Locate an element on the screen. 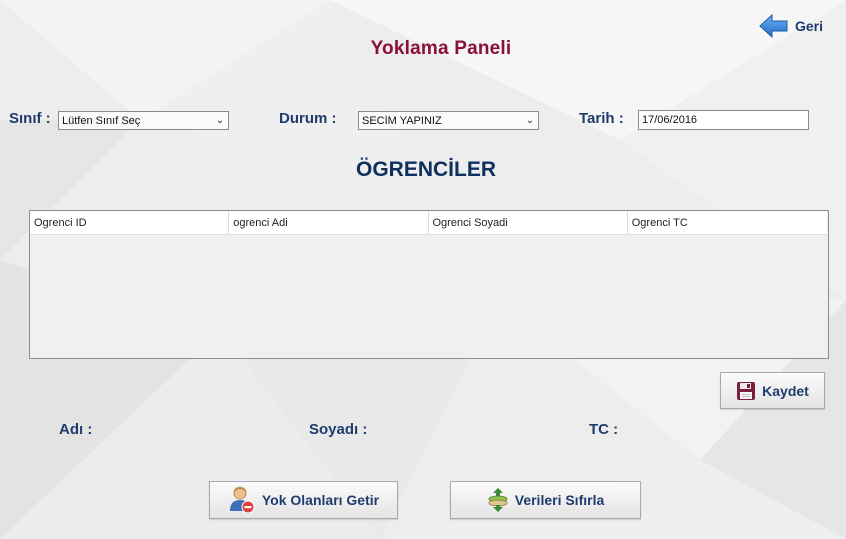 The height and width of the screenshot is (539, 846). status-select-value: SECİM YAPINIZ is located at coordinates (402, 120).